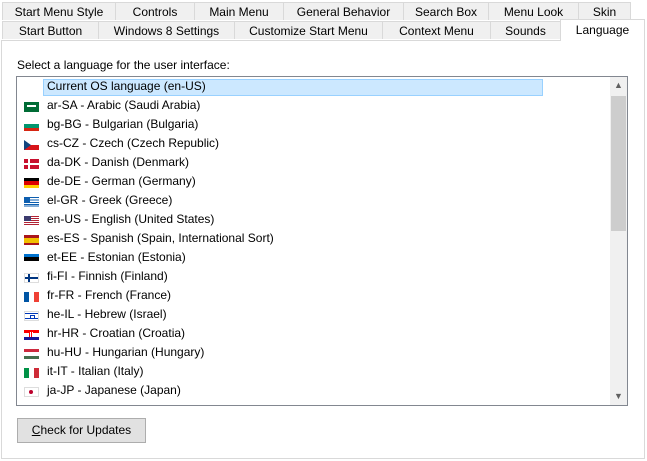 The image size is (647, 461). What do you see at coordinates (121, 181) in the screenshot?
I see `language-item-label: de-DE - German (Germany)` at bounding box center [121, 181].